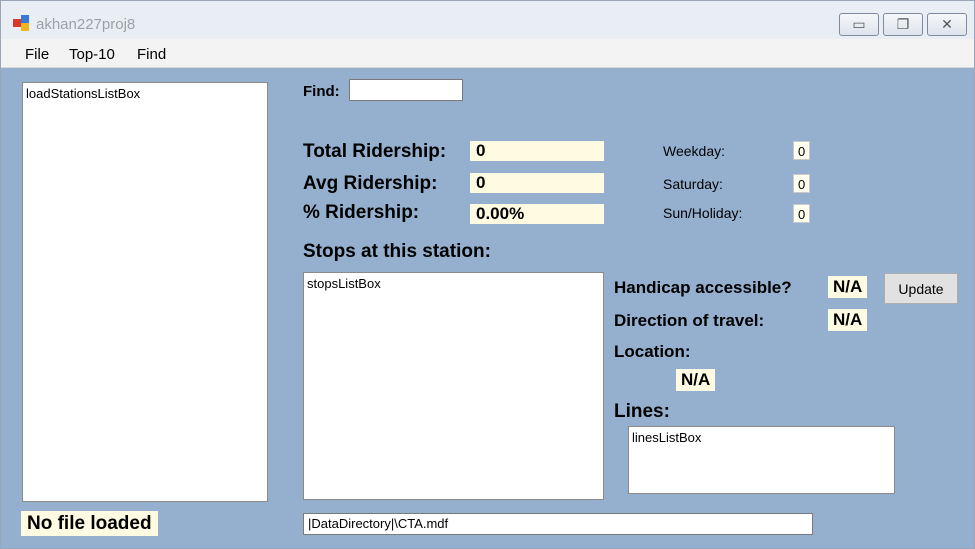 Image resolution: width=975 pixels, height=549 pixels. Describe the element at coordinates (761, 460) in the screenshot. I see `lines-listbox: linesListBox` at that location.